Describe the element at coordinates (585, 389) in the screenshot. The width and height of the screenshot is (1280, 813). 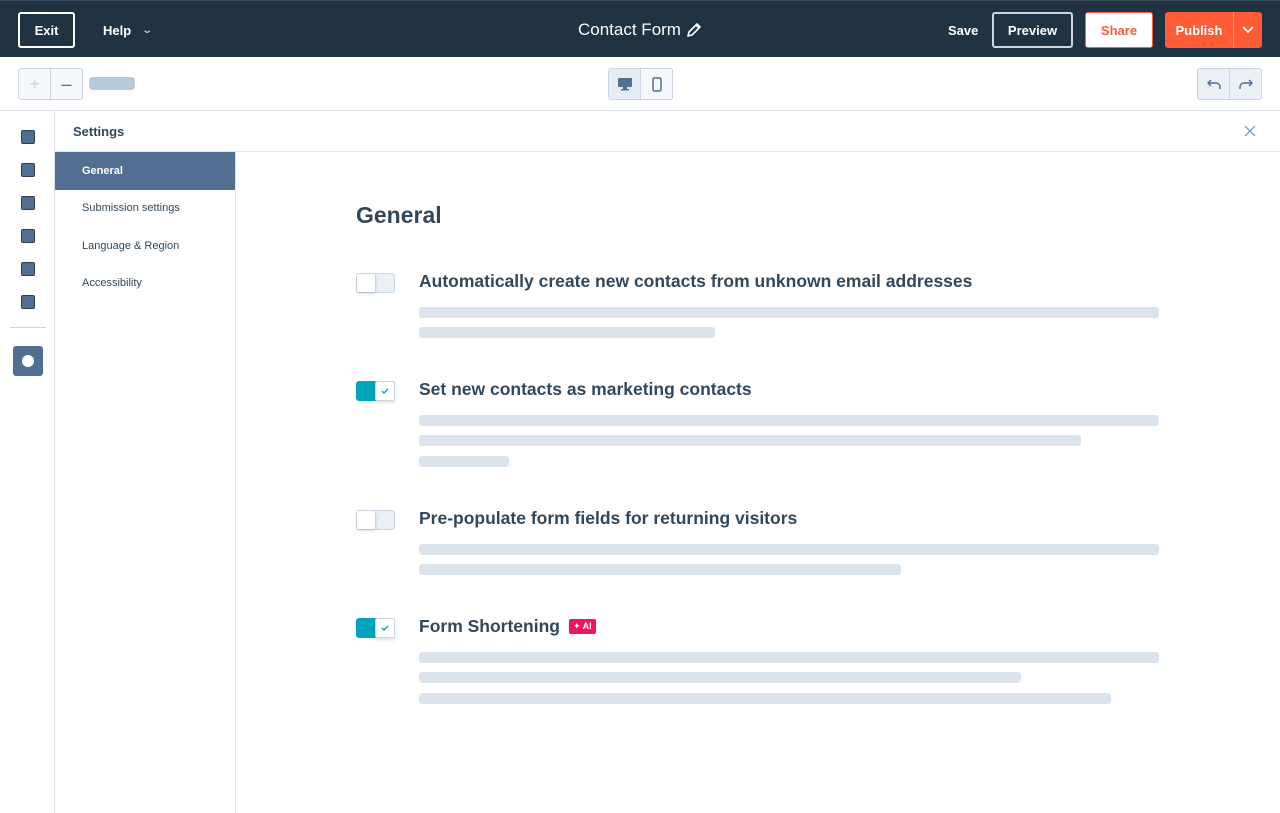
I see `option-label: Set new contacts as marketing contacts` at that location.